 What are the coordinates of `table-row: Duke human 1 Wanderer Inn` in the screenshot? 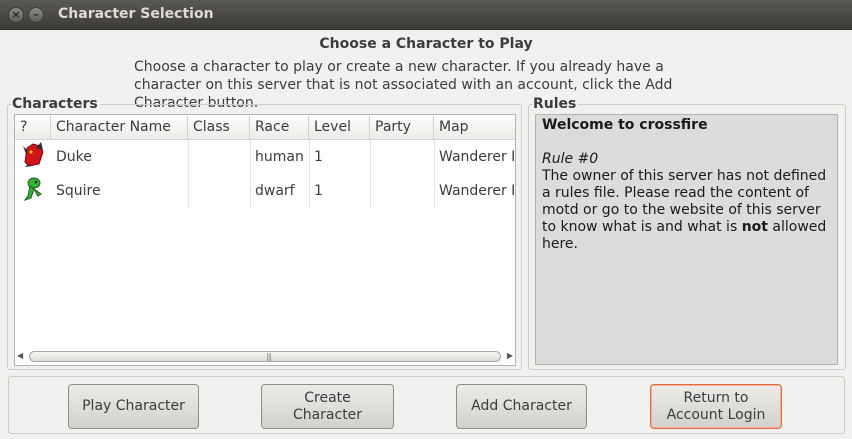 It's located at (265, 157).